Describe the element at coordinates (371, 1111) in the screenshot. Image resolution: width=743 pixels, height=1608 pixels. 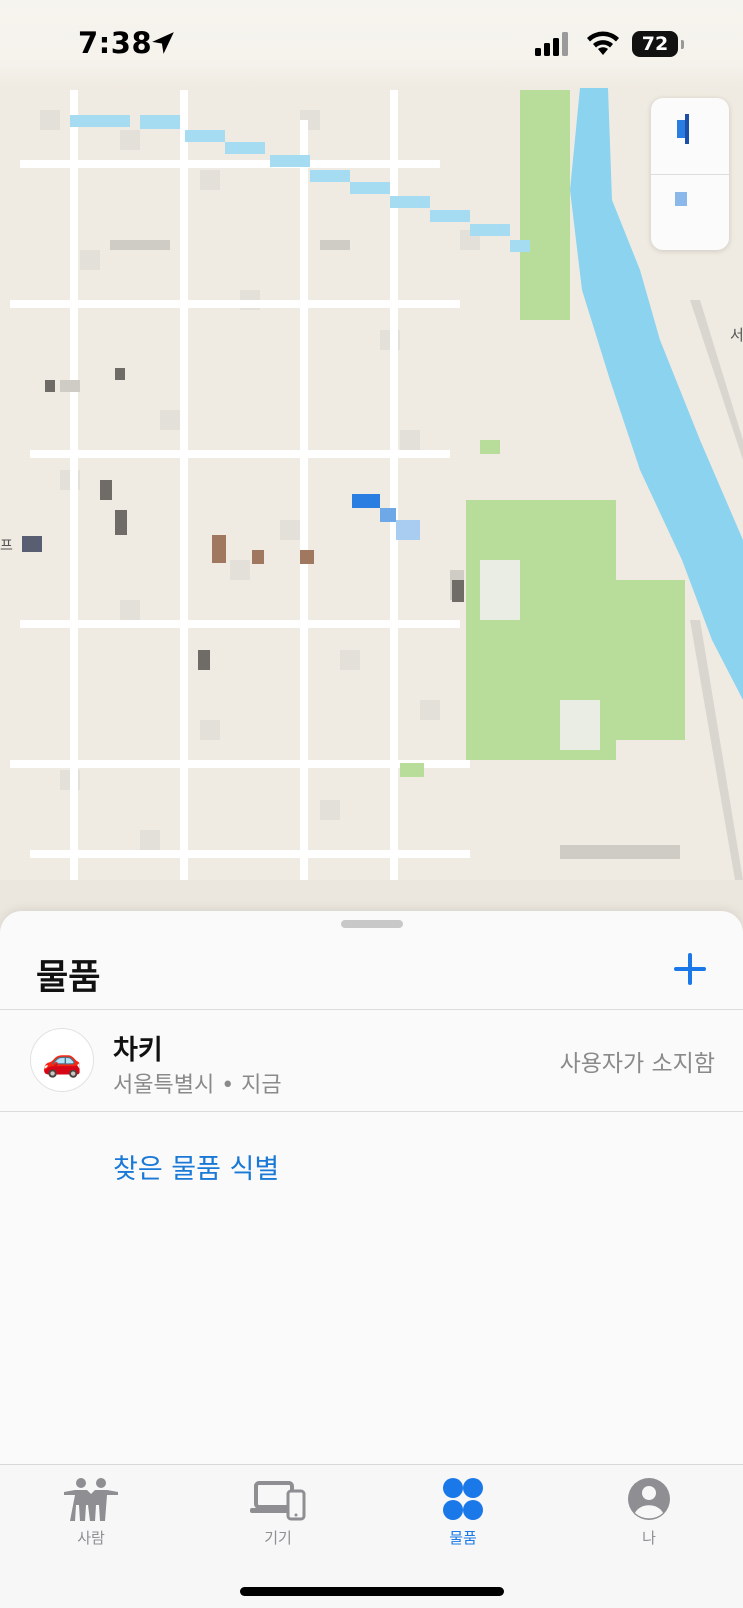
I see `divider` at that location.